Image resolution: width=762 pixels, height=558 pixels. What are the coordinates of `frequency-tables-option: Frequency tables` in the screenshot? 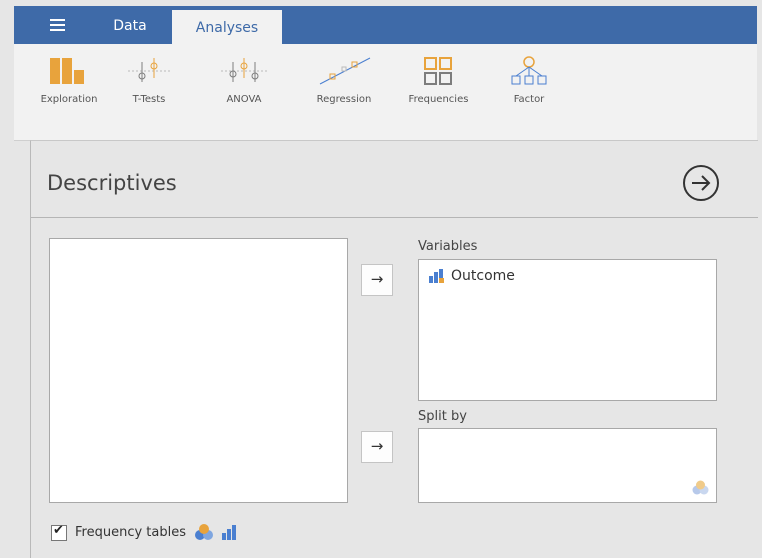 It's located at (144, 532).